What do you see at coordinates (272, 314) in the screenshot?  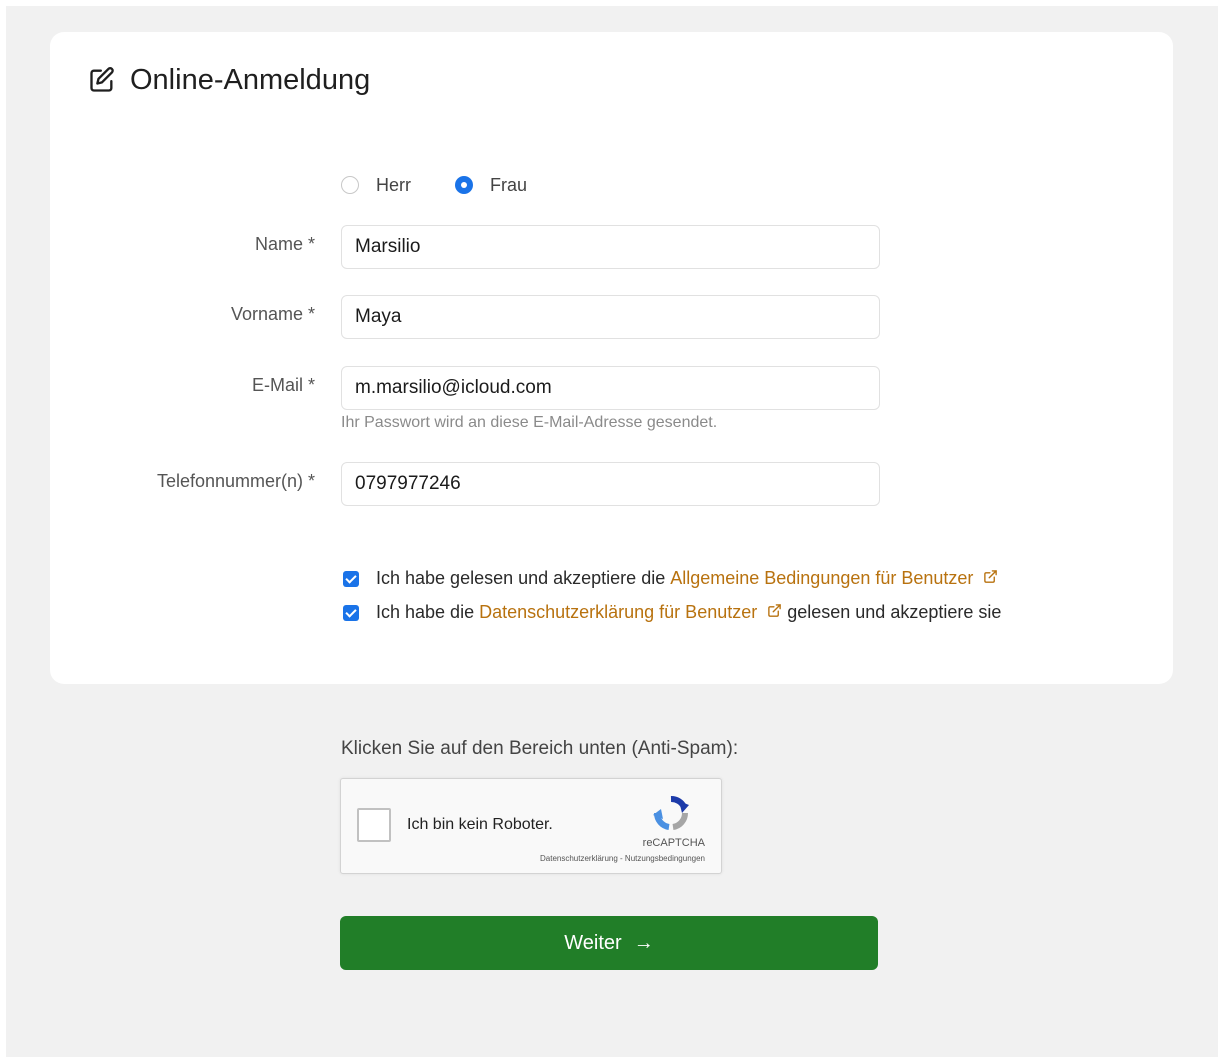 I see `vorname-label: Vorname *` at bounding box center [272, 314].